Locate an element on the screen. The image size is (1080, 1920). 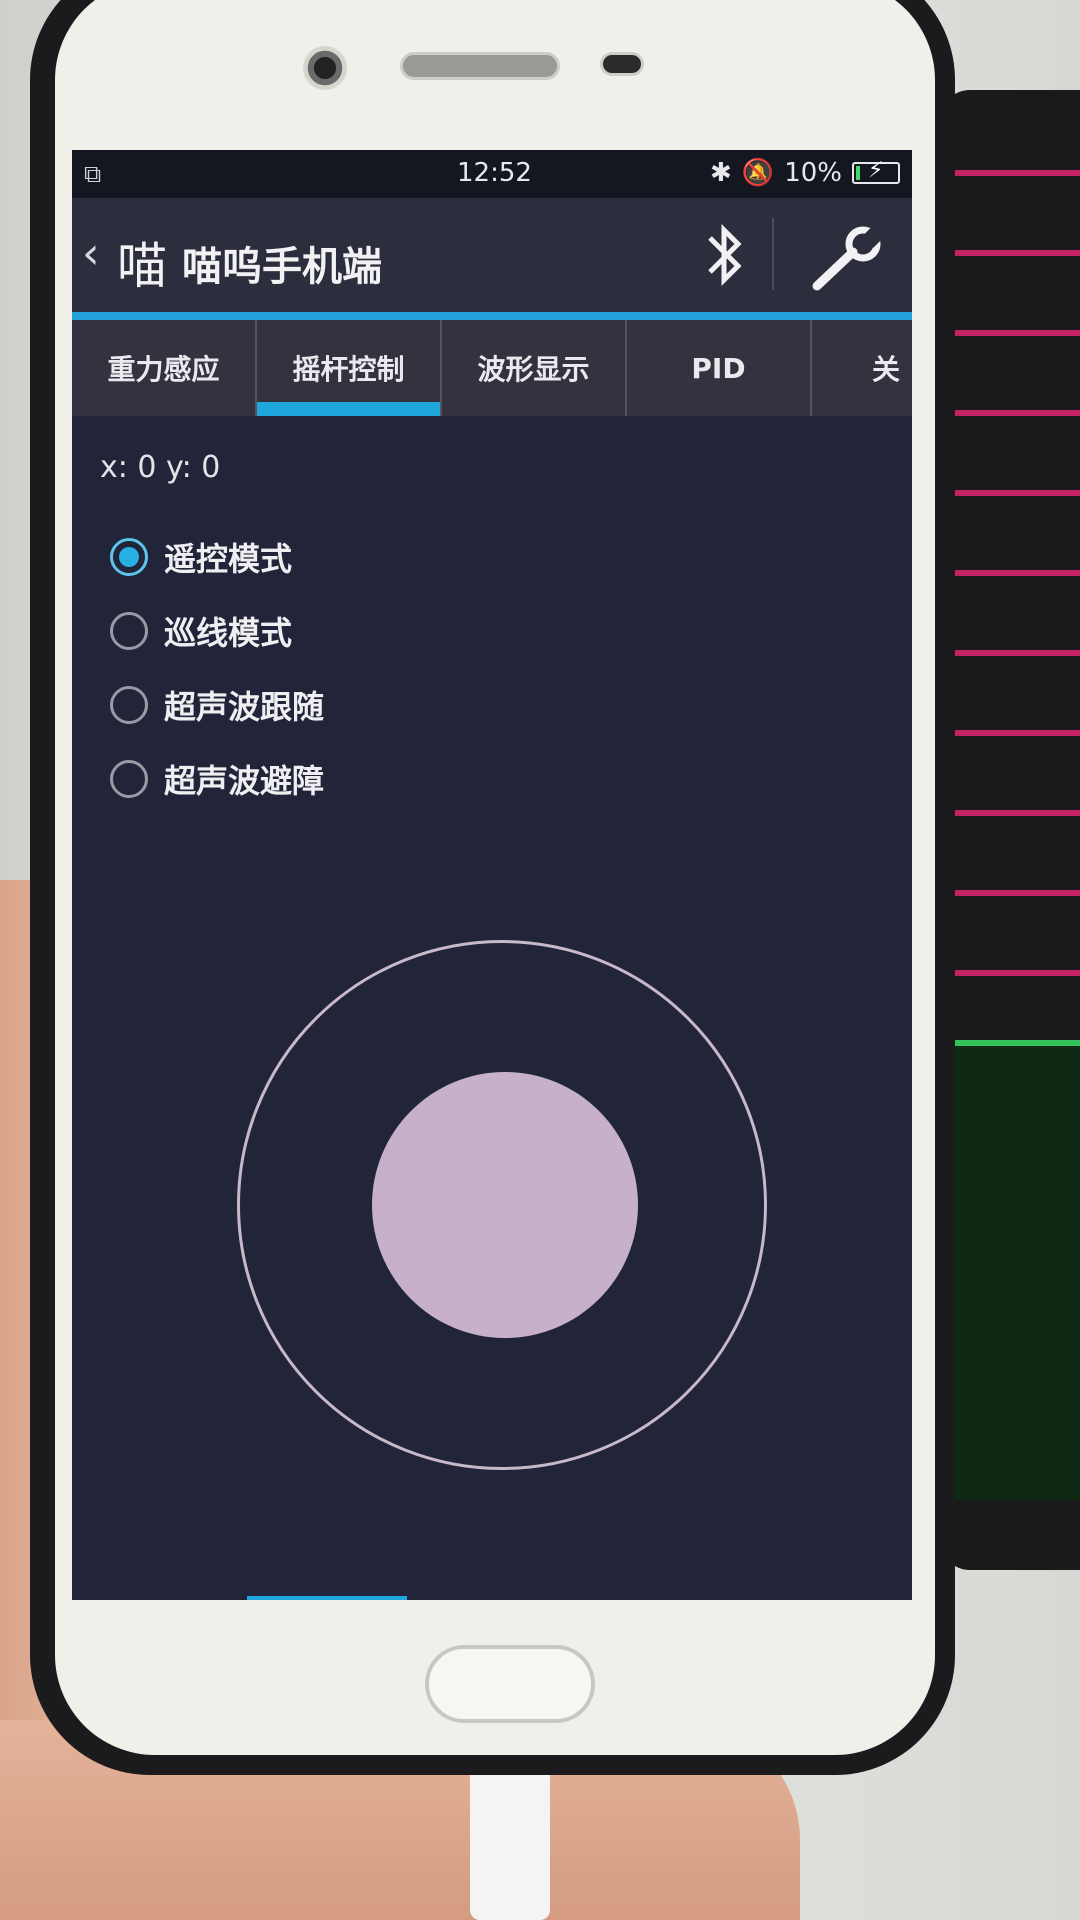
joystick-coords: x: 0 y: 0 is located at coordinates (160, 467).